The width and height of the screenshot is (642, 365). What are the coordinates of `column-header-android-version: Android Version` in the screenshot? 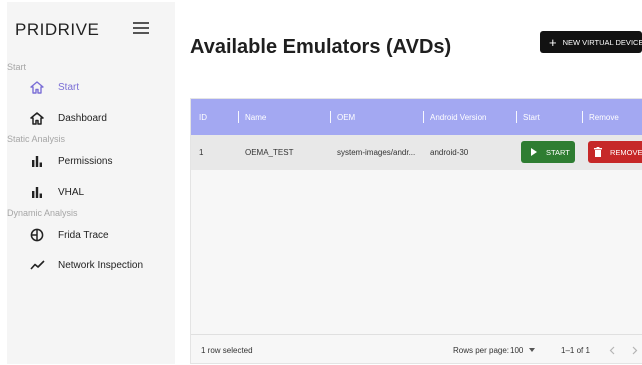 It's located at (458, 117).